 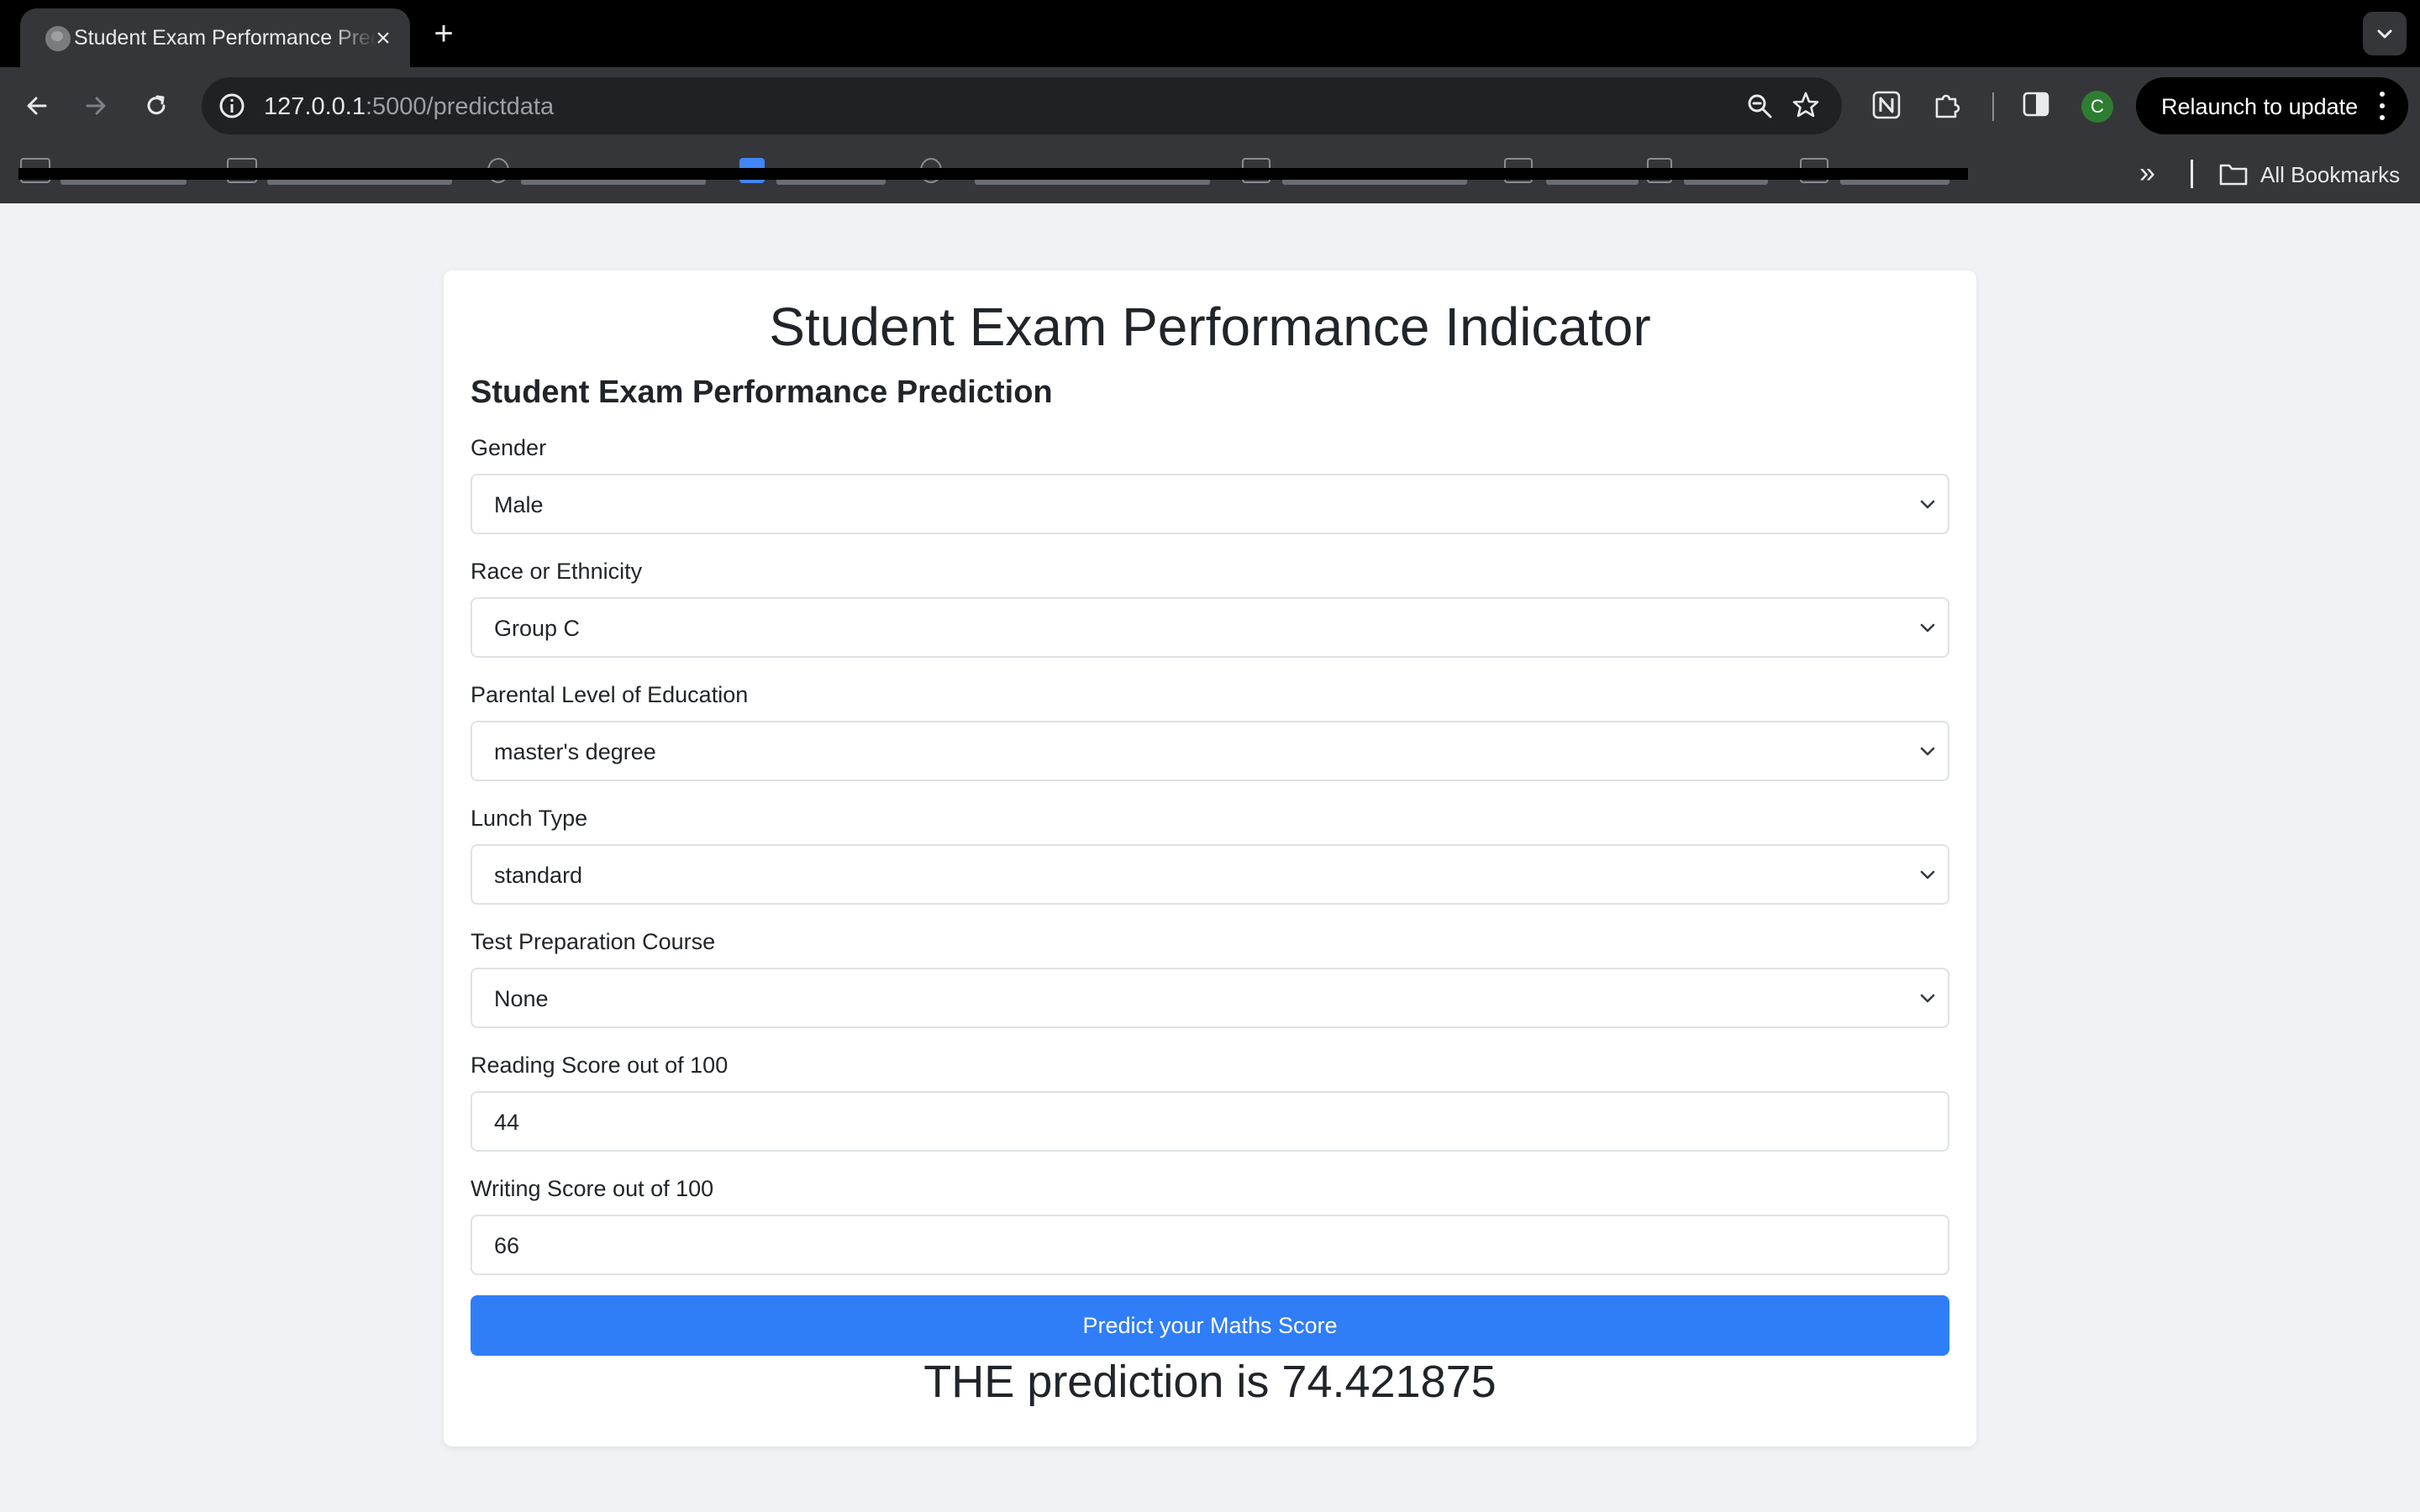 What do you see at coordinates (610, 694) in the screenshot?
I see `parental-education-label: Parental Level of Education` at bounding box center [610, 694].